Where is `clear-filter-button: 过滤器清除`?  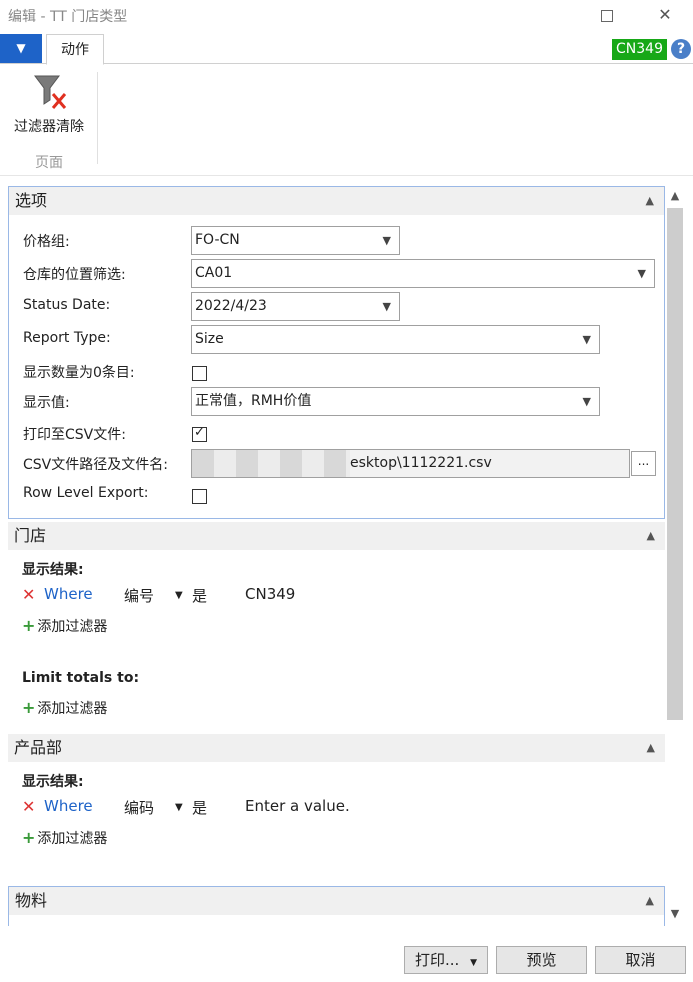
clear-filter-button: 过滤器清除 is located at coordinates (49, 105).